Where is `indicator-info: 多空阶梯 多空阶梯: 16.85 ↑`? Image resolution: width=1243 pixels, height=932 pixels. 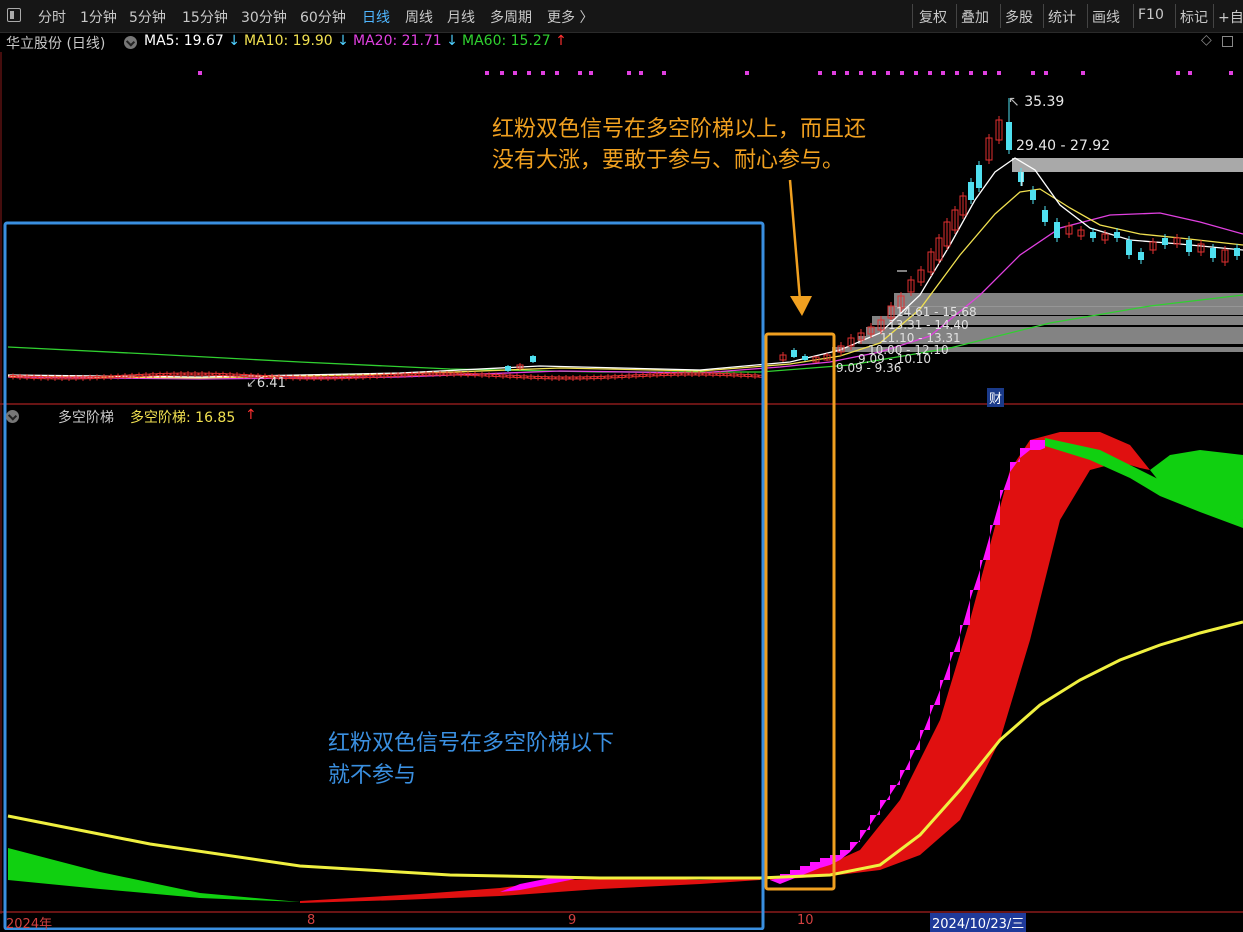
indicator-info: 多空阶梯 多空阶梯: 16.85 ↑ is located at coordinates (621, 416).